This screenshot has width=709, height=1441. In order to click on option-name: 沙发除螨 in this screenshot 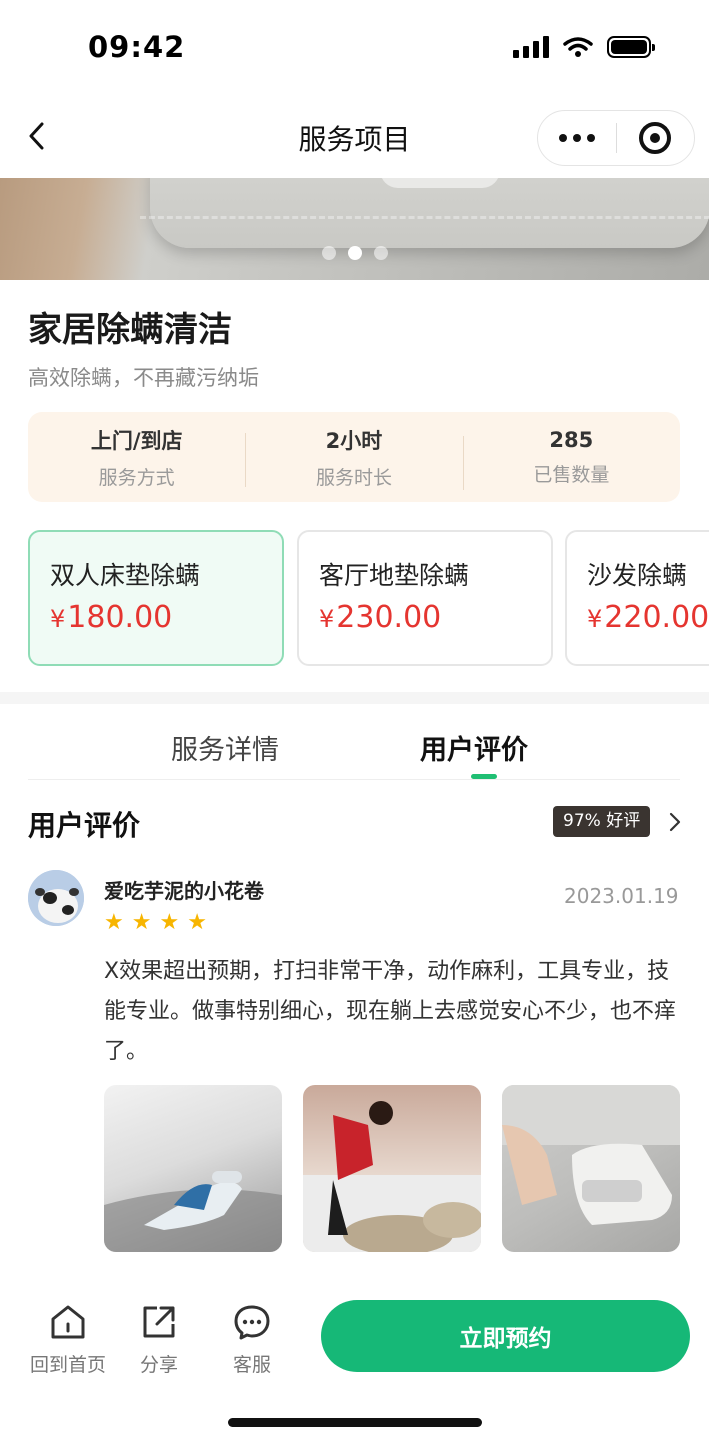, I will do `click(637, 575)`.